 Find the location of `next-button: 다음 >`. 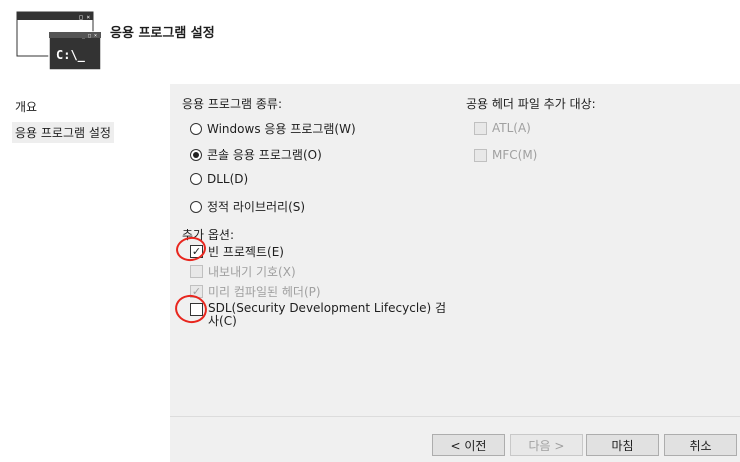

next-button: 다음 > is located at coordinates (546, 445).